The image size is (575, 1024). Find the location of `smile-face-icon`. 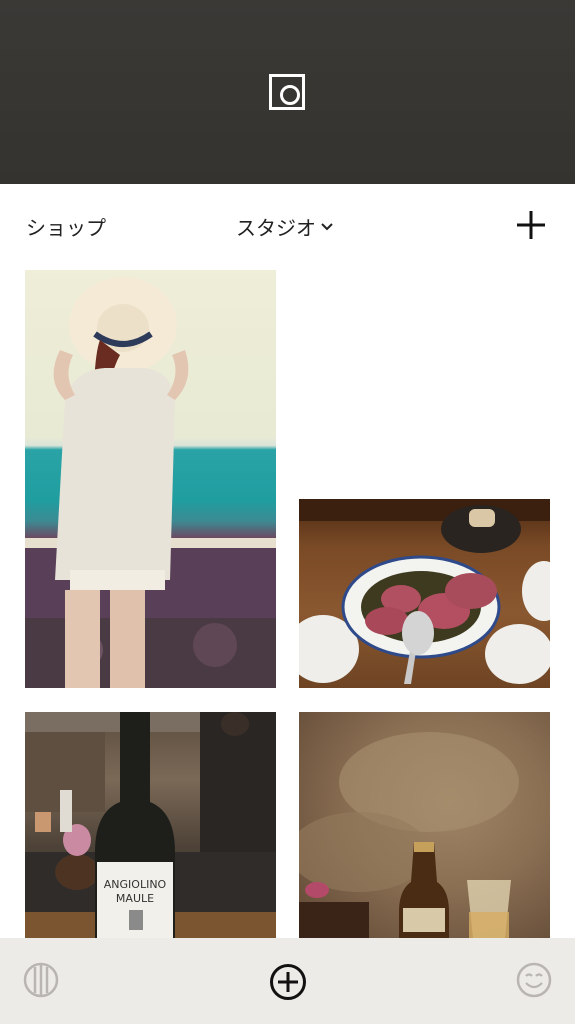

smile-face-icon is located at coordinates (534, 980).